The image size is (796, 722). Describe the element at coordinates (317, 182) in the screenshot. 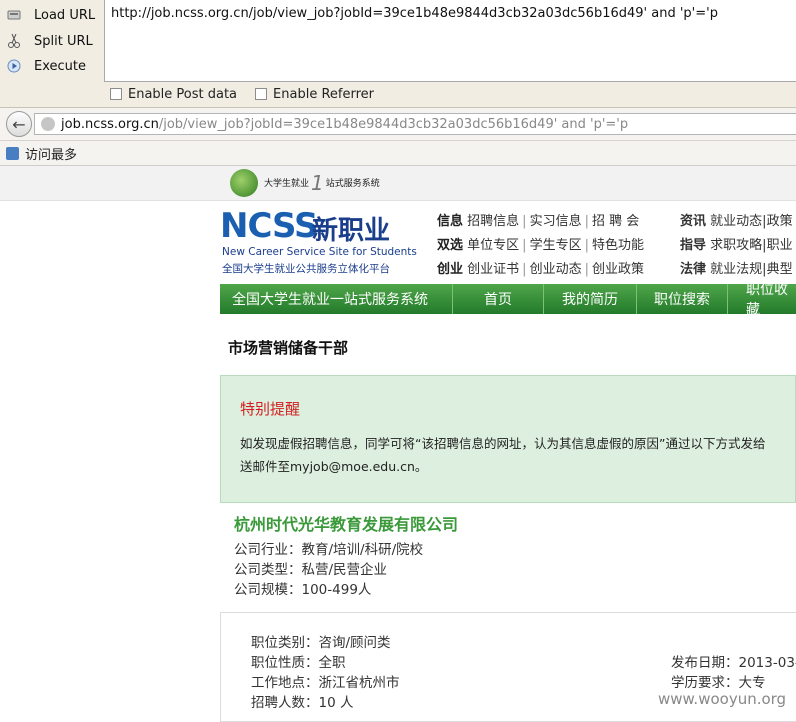

I see `sublogo-number: 1` at that location.